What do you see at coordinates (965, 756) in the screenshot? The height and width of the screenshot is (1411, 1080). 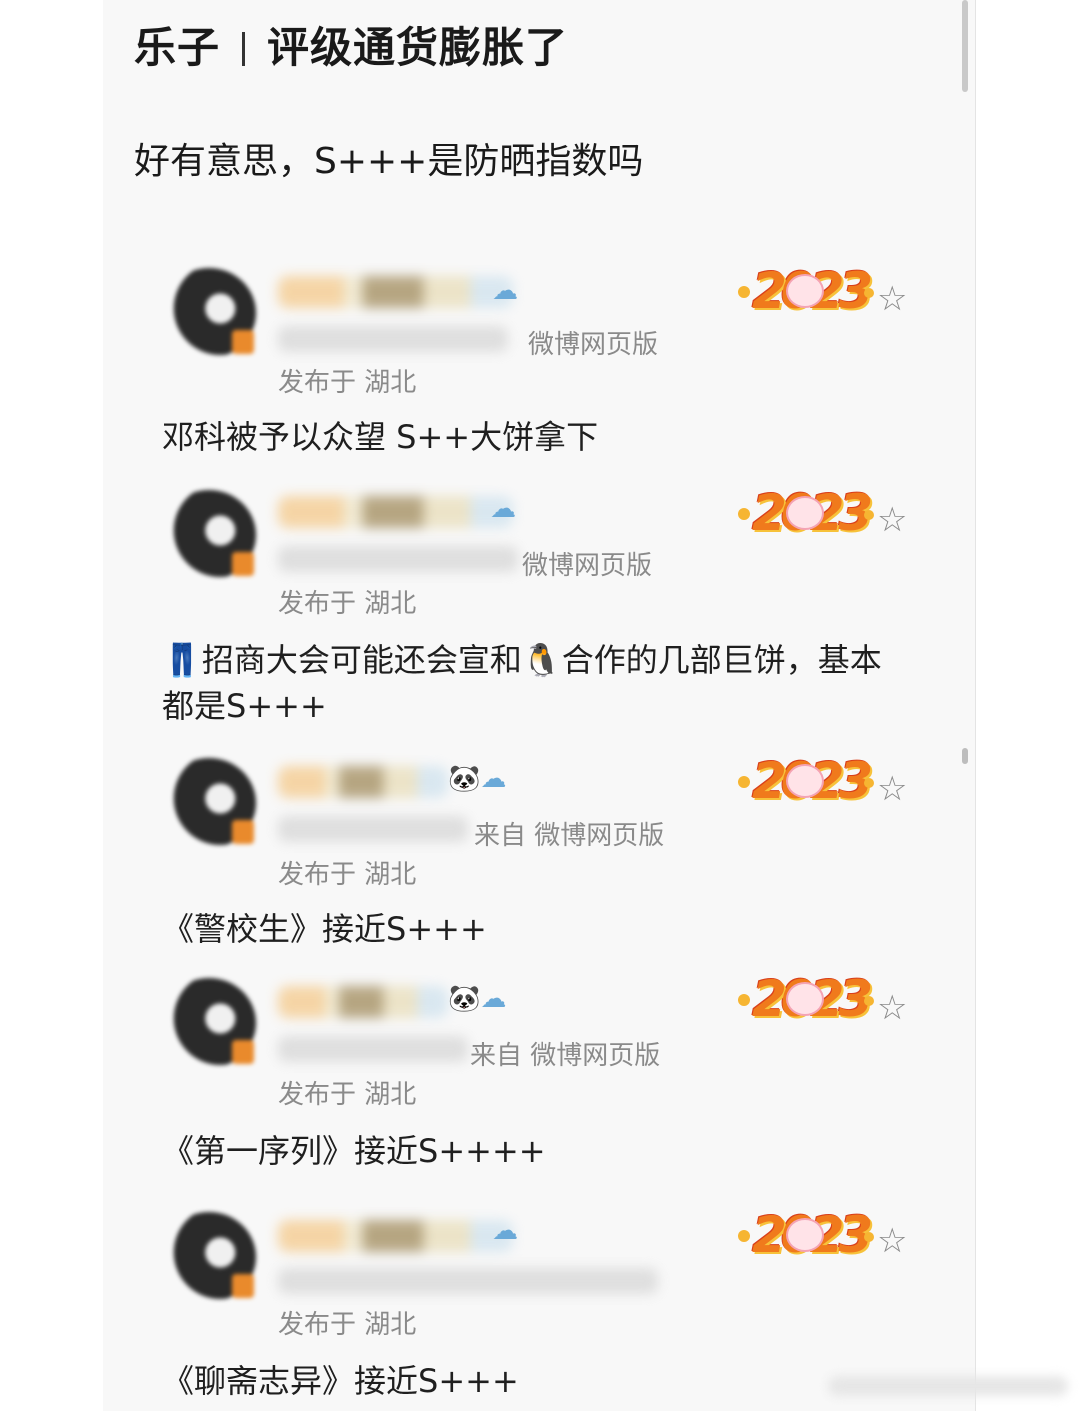 I see `scrollbar-marker` at bounding box center [965, 756].